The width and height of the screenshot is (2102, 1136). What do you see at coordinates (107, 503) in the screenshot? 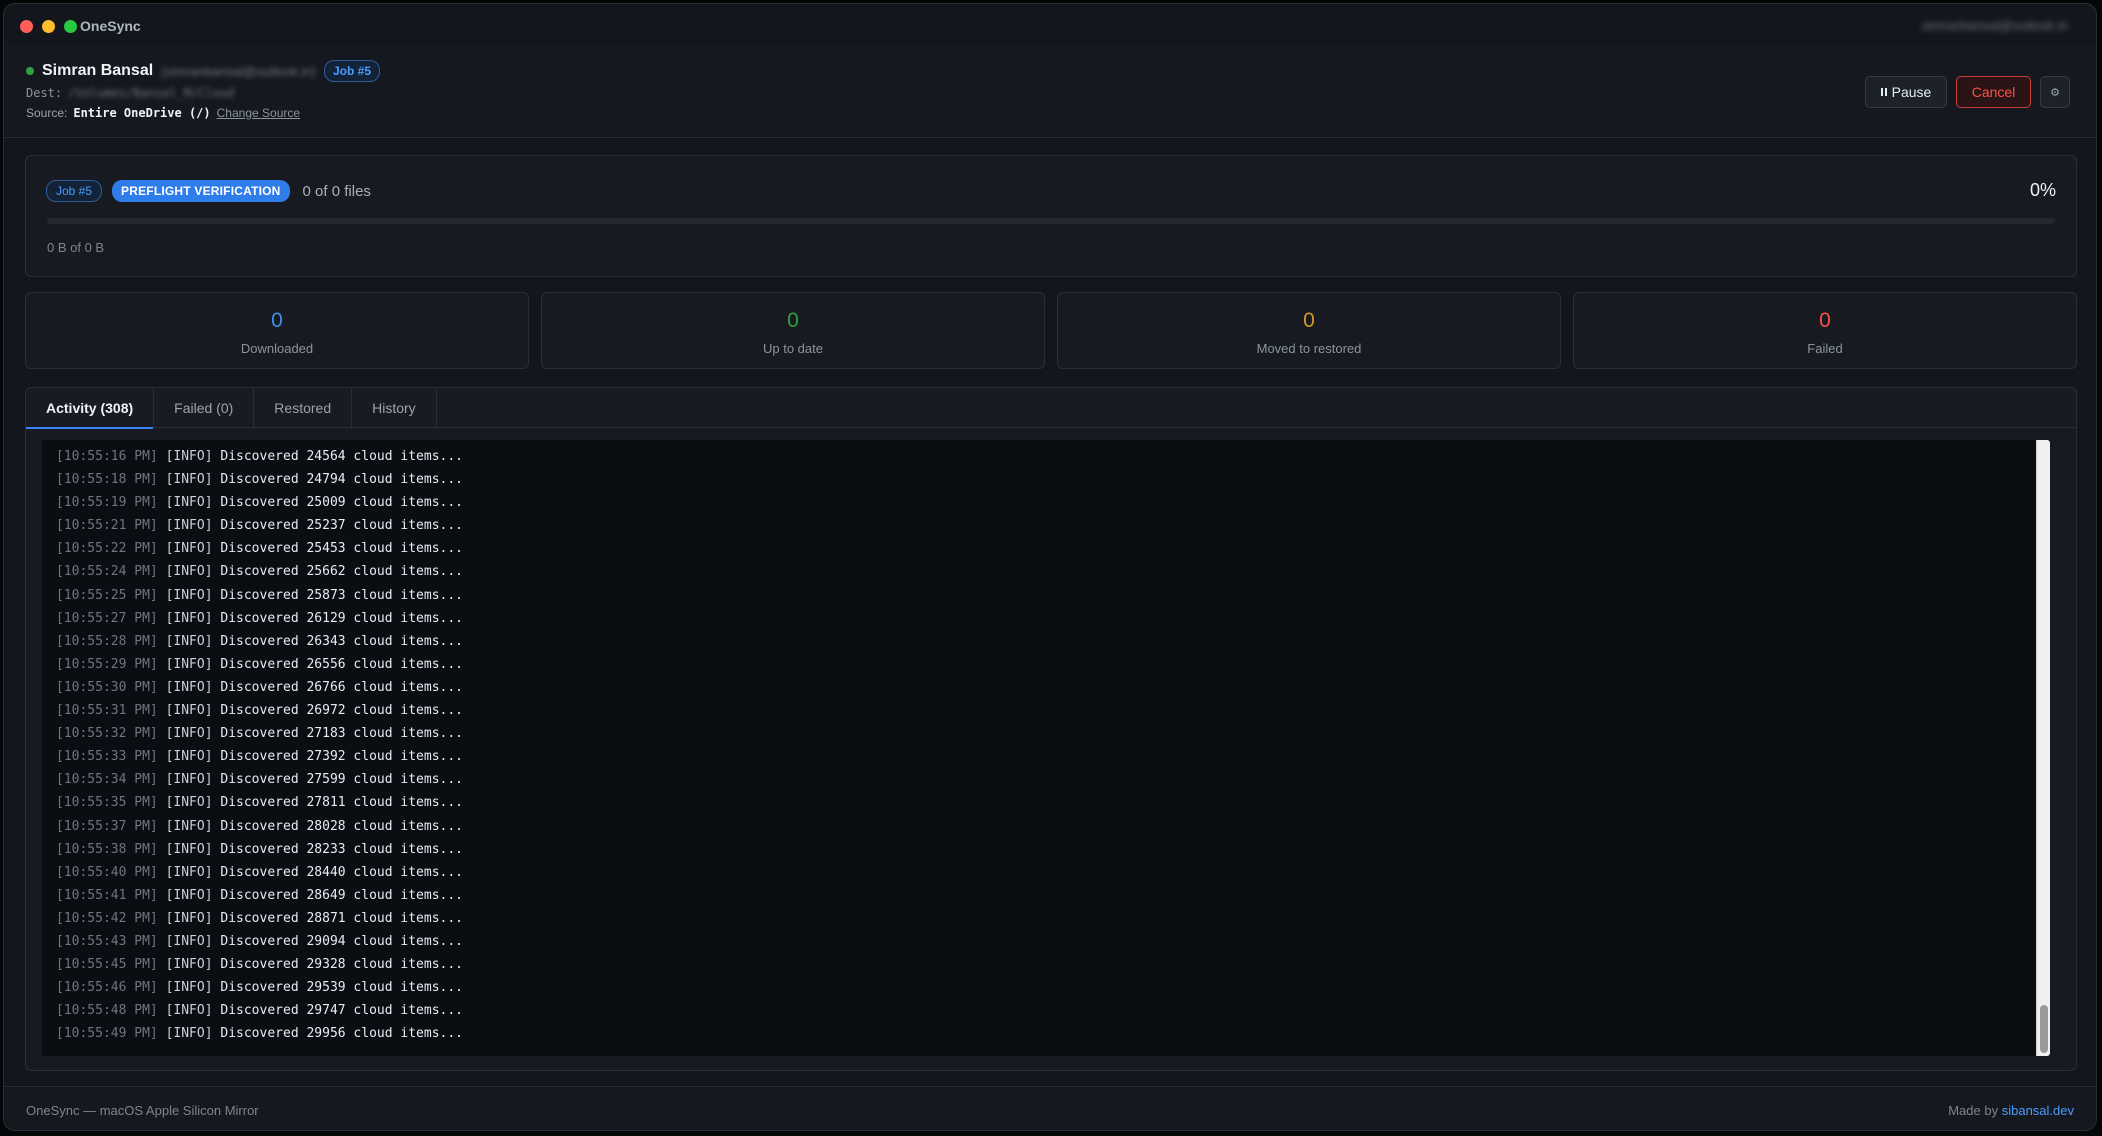
I see `log-timestamp: [10:55:19 PM]` at bounding box center [107, 503].